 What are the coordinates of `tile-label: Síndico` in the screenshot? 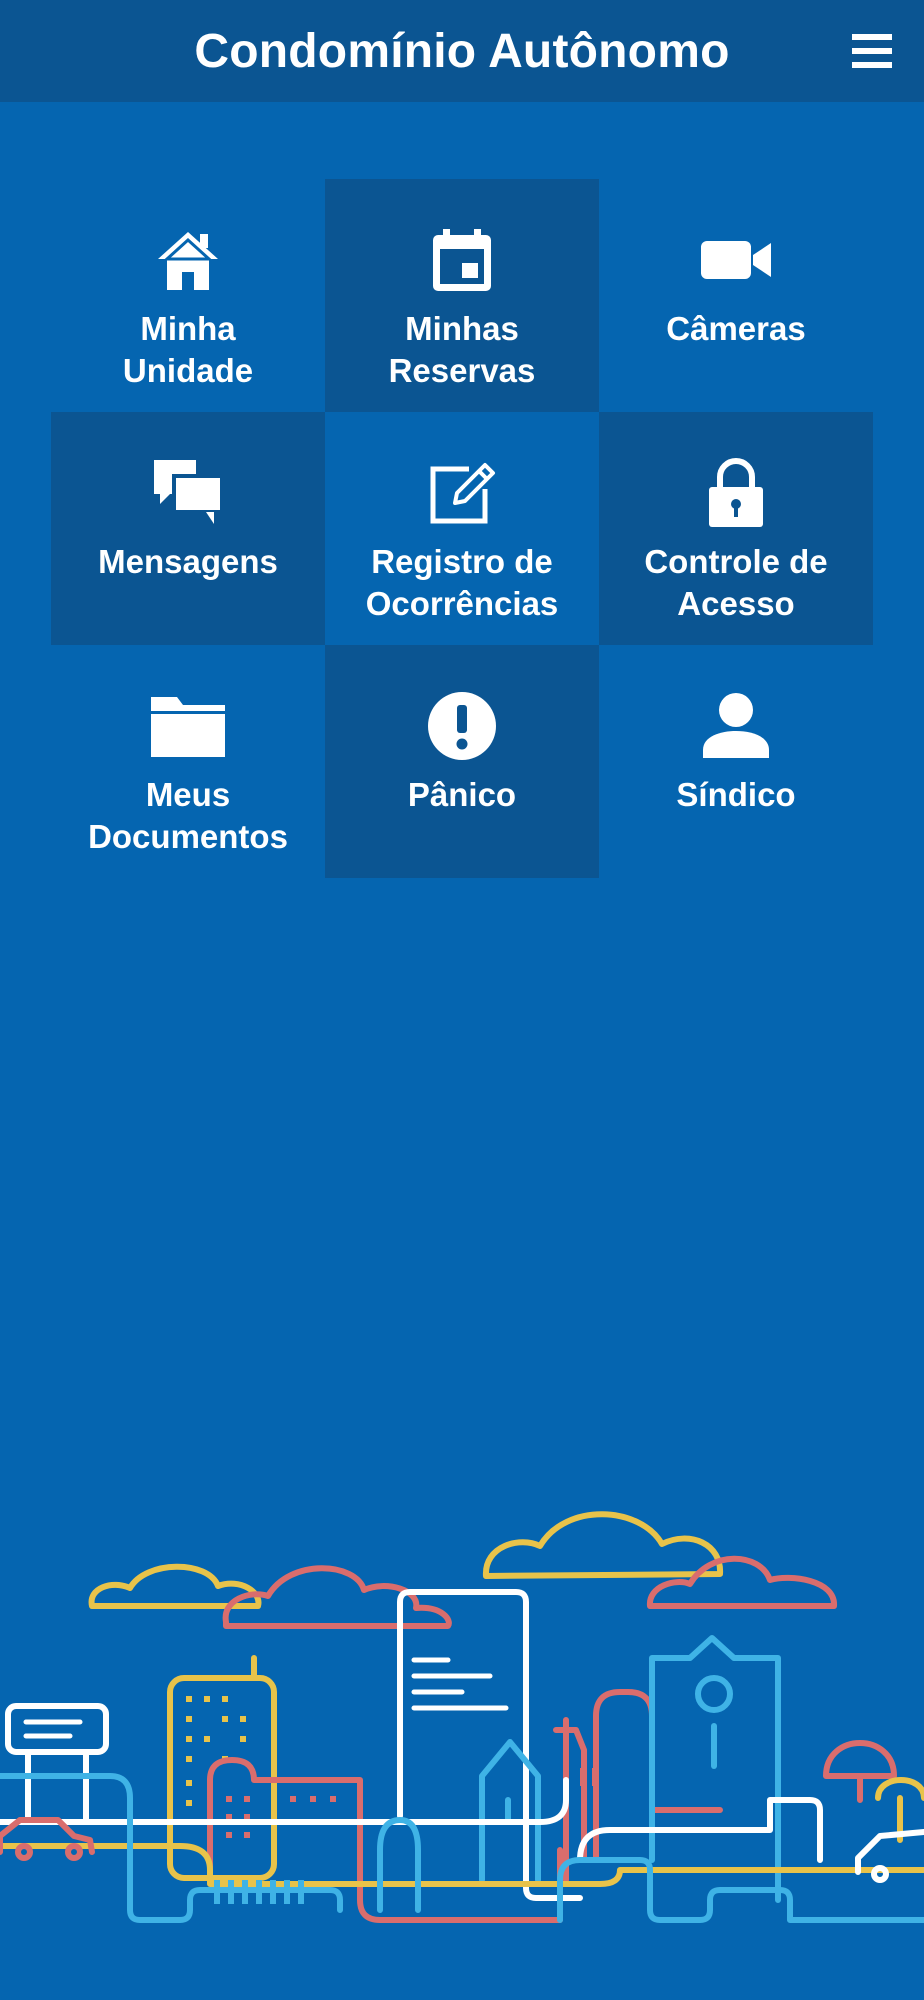 It's located at (736, 794).